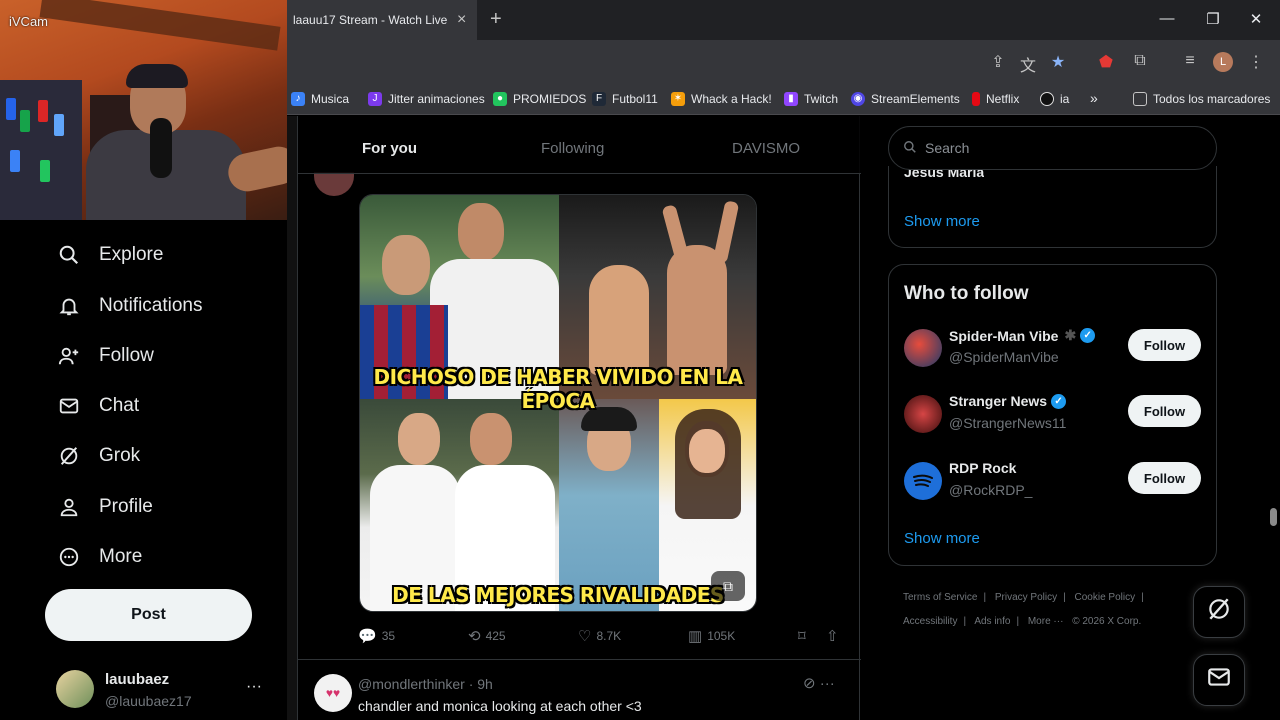 The height and width of the screenshot is (720, 1280). Describe the element at coordinates (1201, 99) in the screenshot. I see `all-bookmarks-folder: Todos los marcadores` at that location.